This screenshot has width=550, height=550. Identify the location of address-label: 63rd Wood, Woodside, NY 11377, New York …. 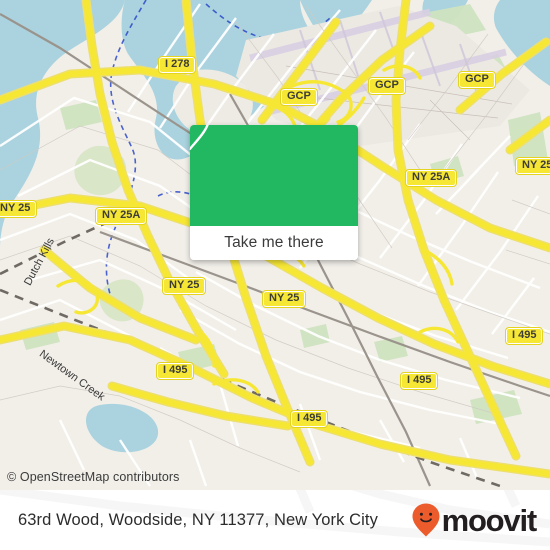
(198, 519).